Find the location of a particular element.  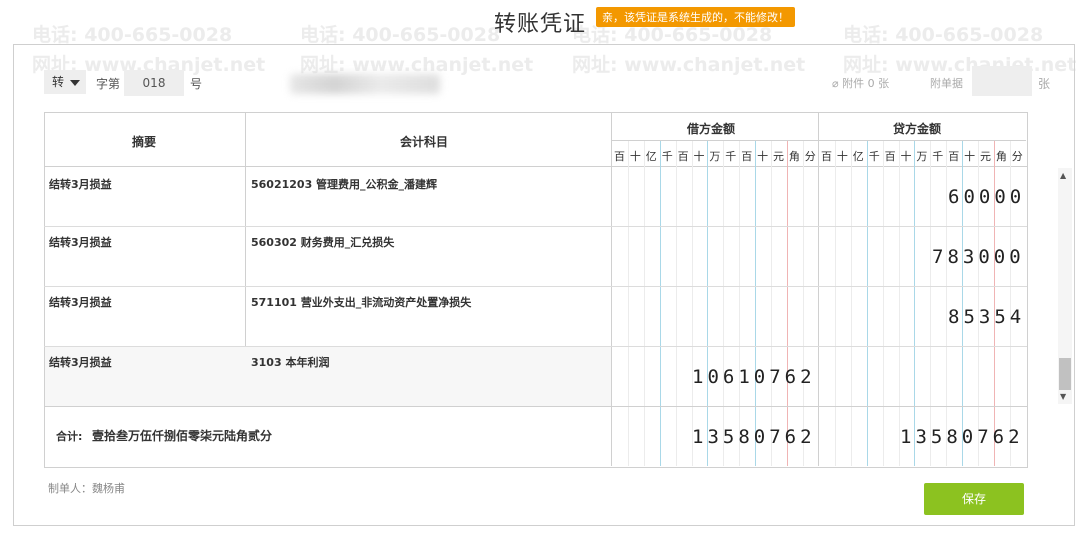

total-credit-amount: 13580762 is located at coordinates (962, 437).